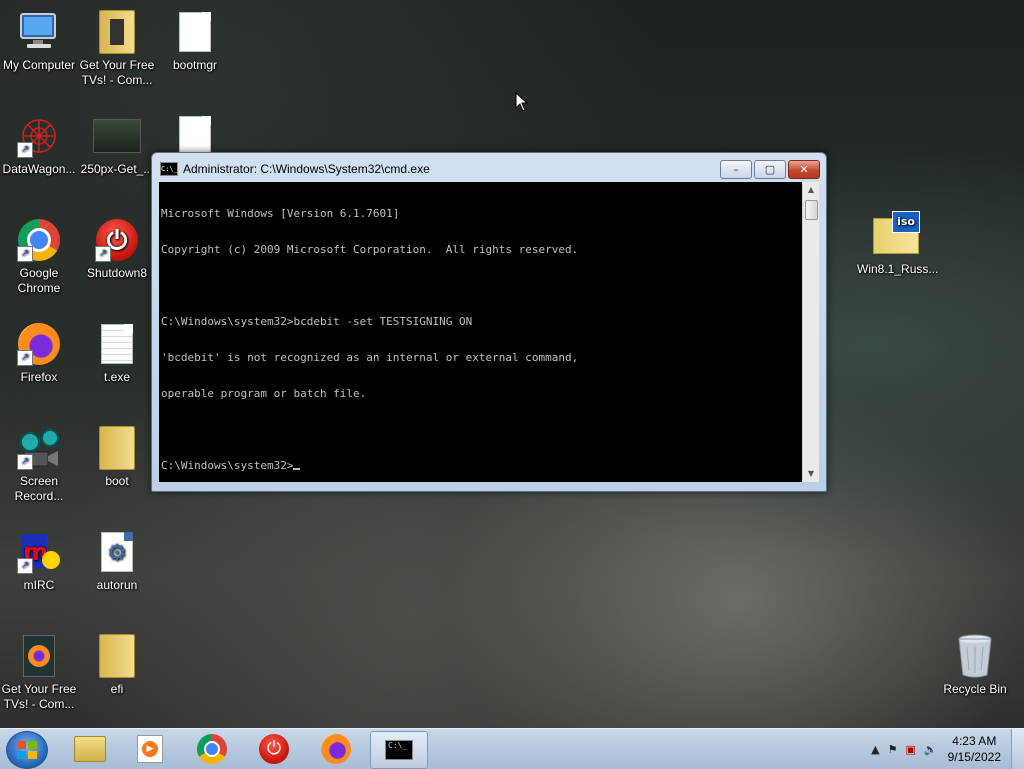 The height and width of the screenshot is (769, 1024). Describe the element at coordinates (974, 757) in the screenshot. I see `clock-date: 9/15/2022` at that location.